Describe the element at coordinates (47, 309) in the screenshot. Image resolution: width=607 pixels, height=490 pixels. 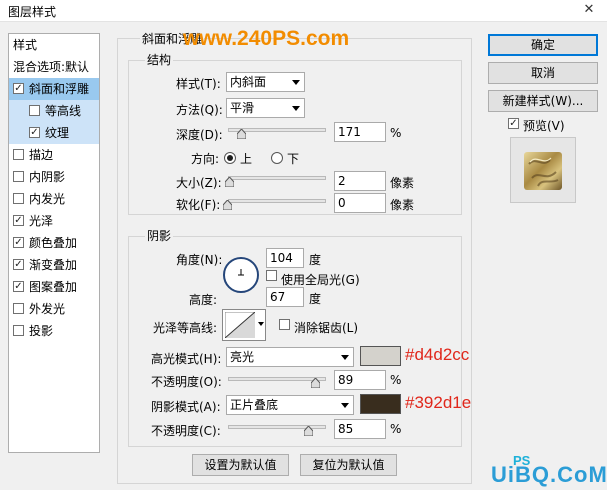
I see `style-item-label: 外发光` at that location.